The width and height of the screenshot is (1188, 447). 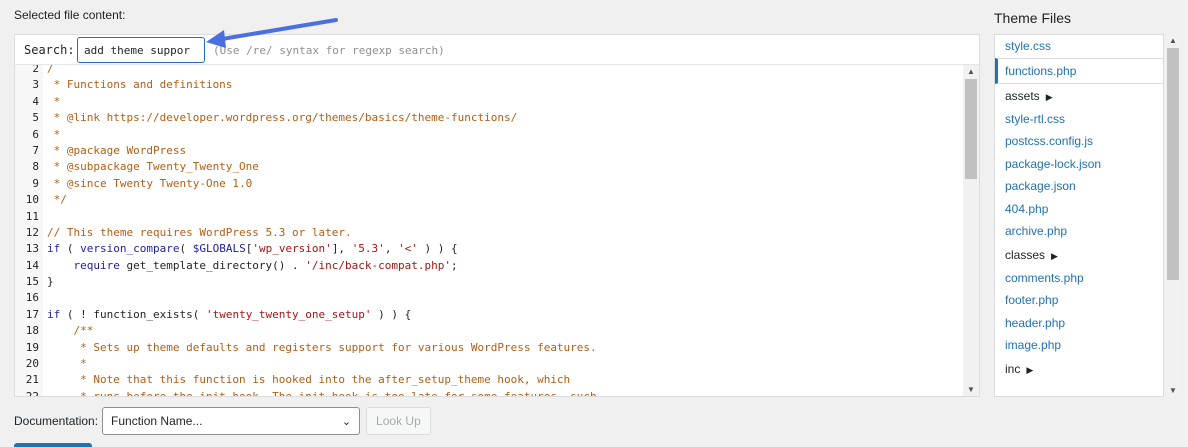 I want to click on code-token: }, so click(x=50, y=282).